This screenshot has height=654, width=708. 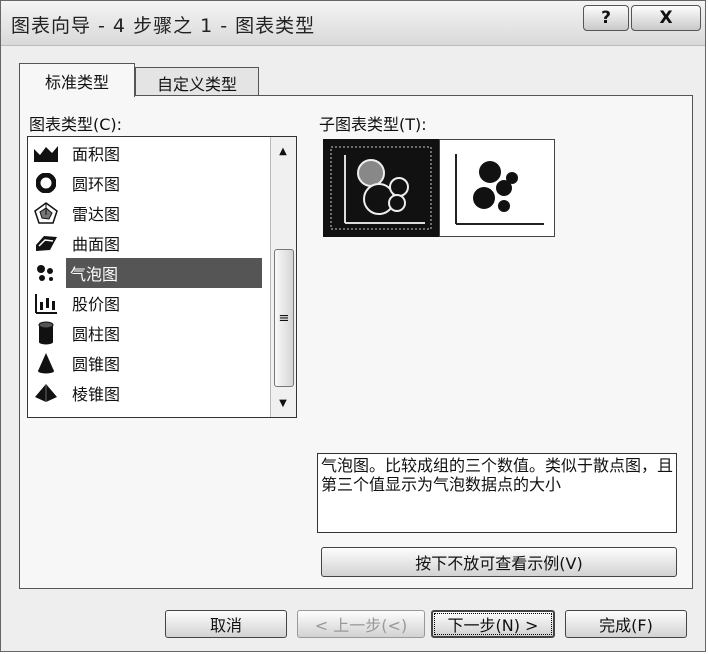 I want to click on tab-standard-types: 标准类型, so click(x=77, y=80).